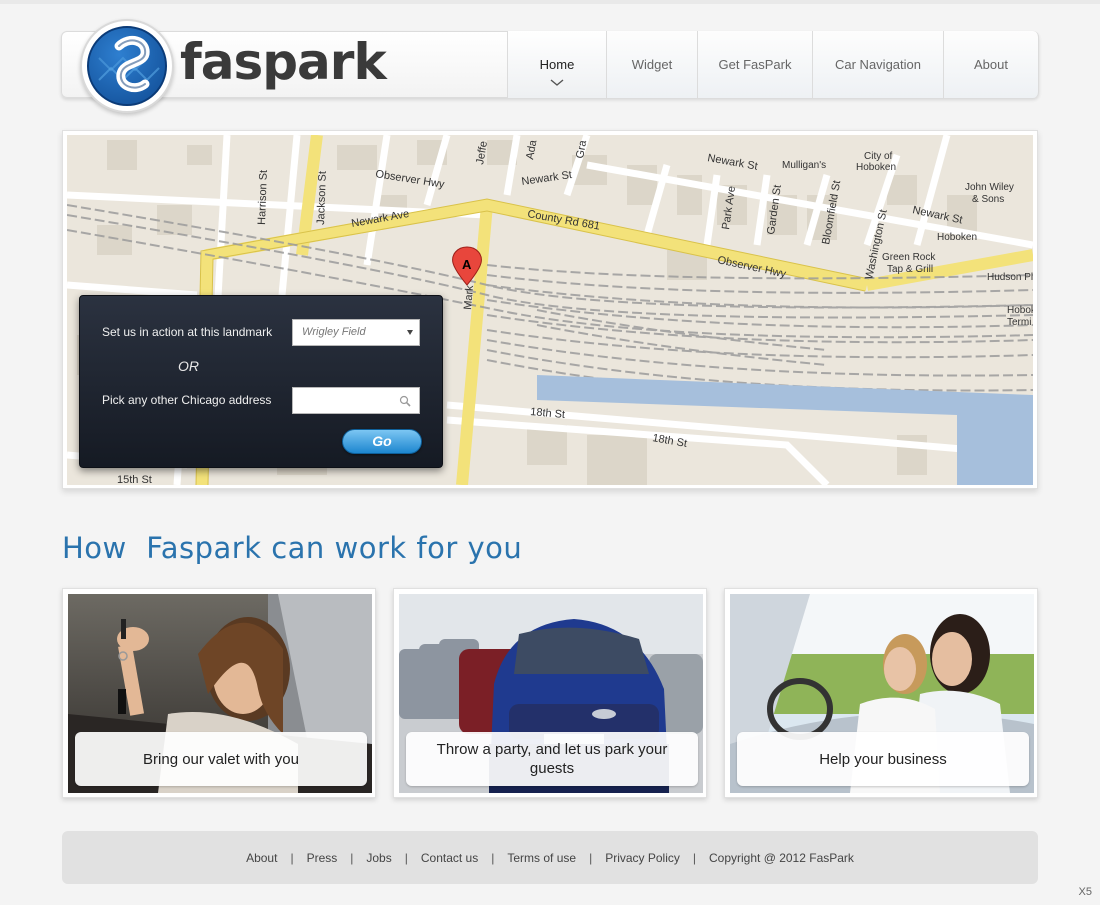 The image size is (1100, 905). I want to click on footer-about-link: About, so click(261, 858).